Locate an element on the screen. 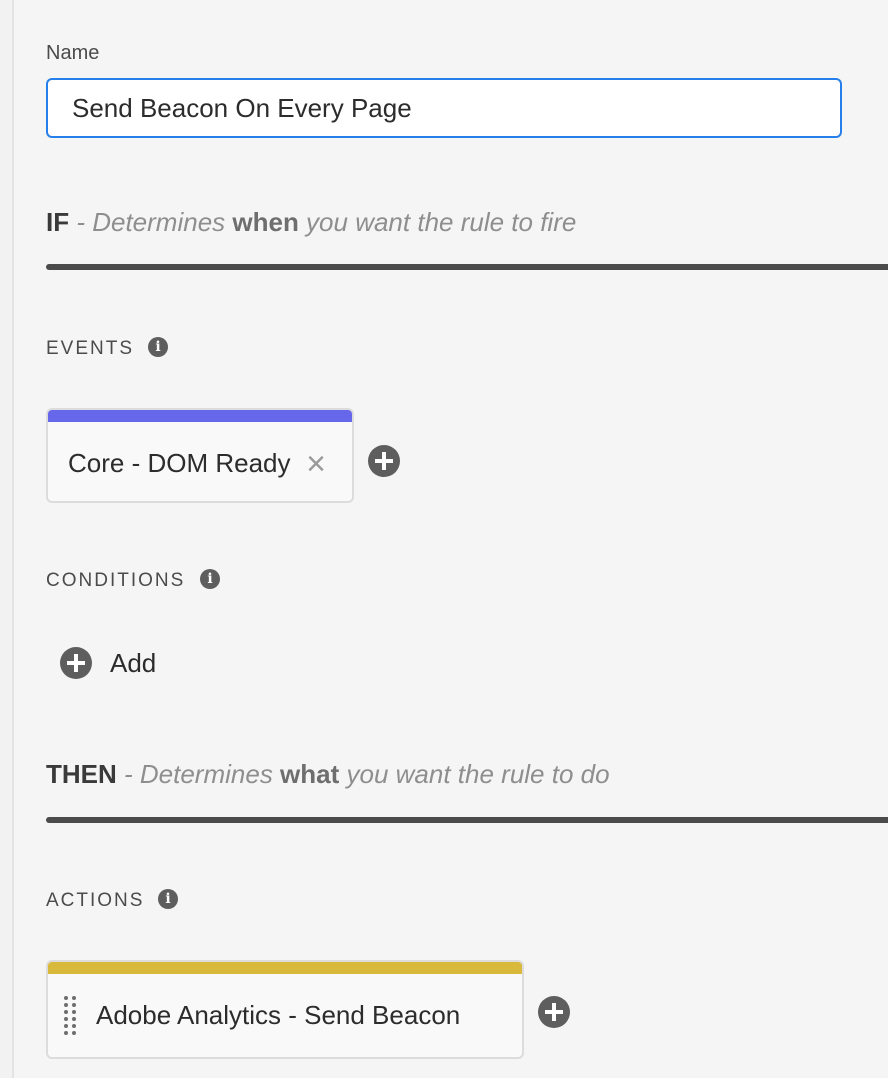 The height and width of the screenshot is (1078, 888). name-input is located at coordinates (444, 108).